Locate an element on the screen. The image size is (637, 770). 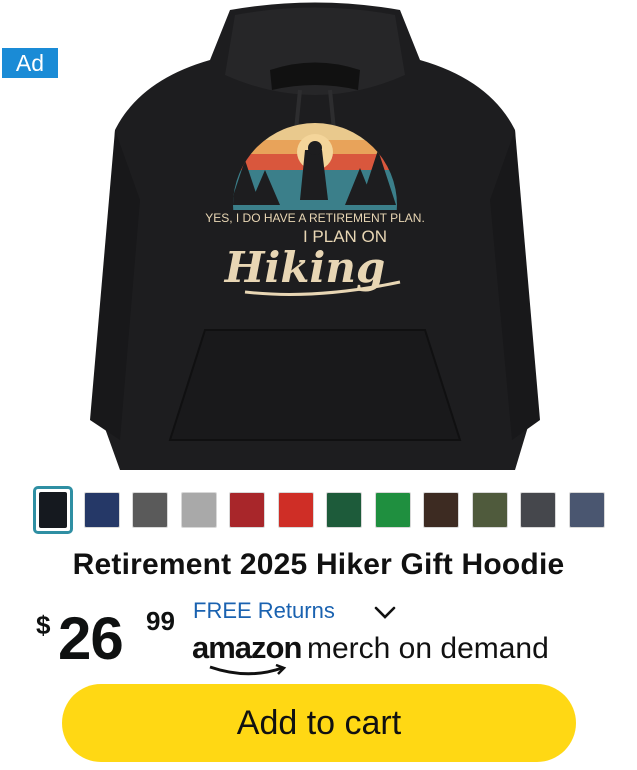
graphic-line1: YES, I DO HAVE A RETIREMENT PLAN. is located at coordinates (315, 218).